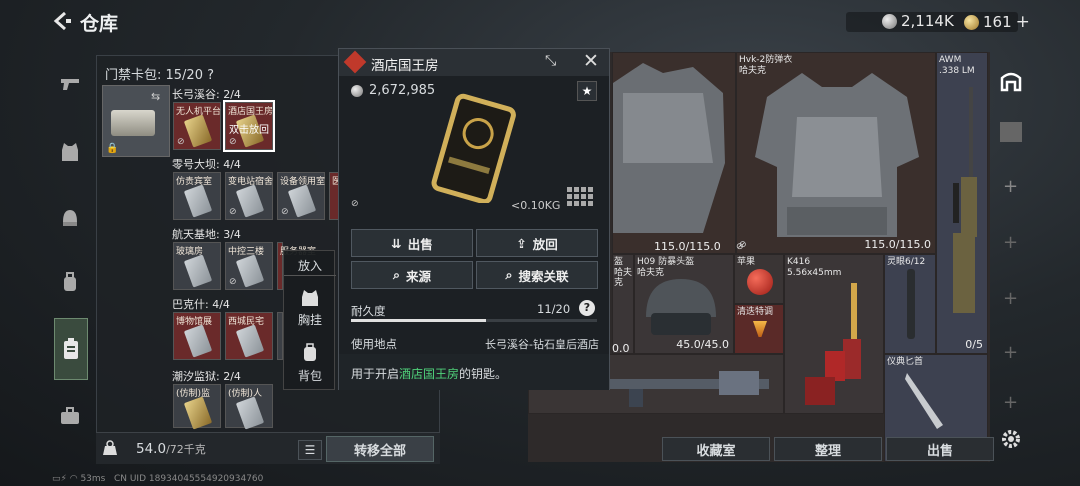 Image resolution: width=1080 pixels, height=486 pixels. I want to click on keycard-image, so click(473, 148).